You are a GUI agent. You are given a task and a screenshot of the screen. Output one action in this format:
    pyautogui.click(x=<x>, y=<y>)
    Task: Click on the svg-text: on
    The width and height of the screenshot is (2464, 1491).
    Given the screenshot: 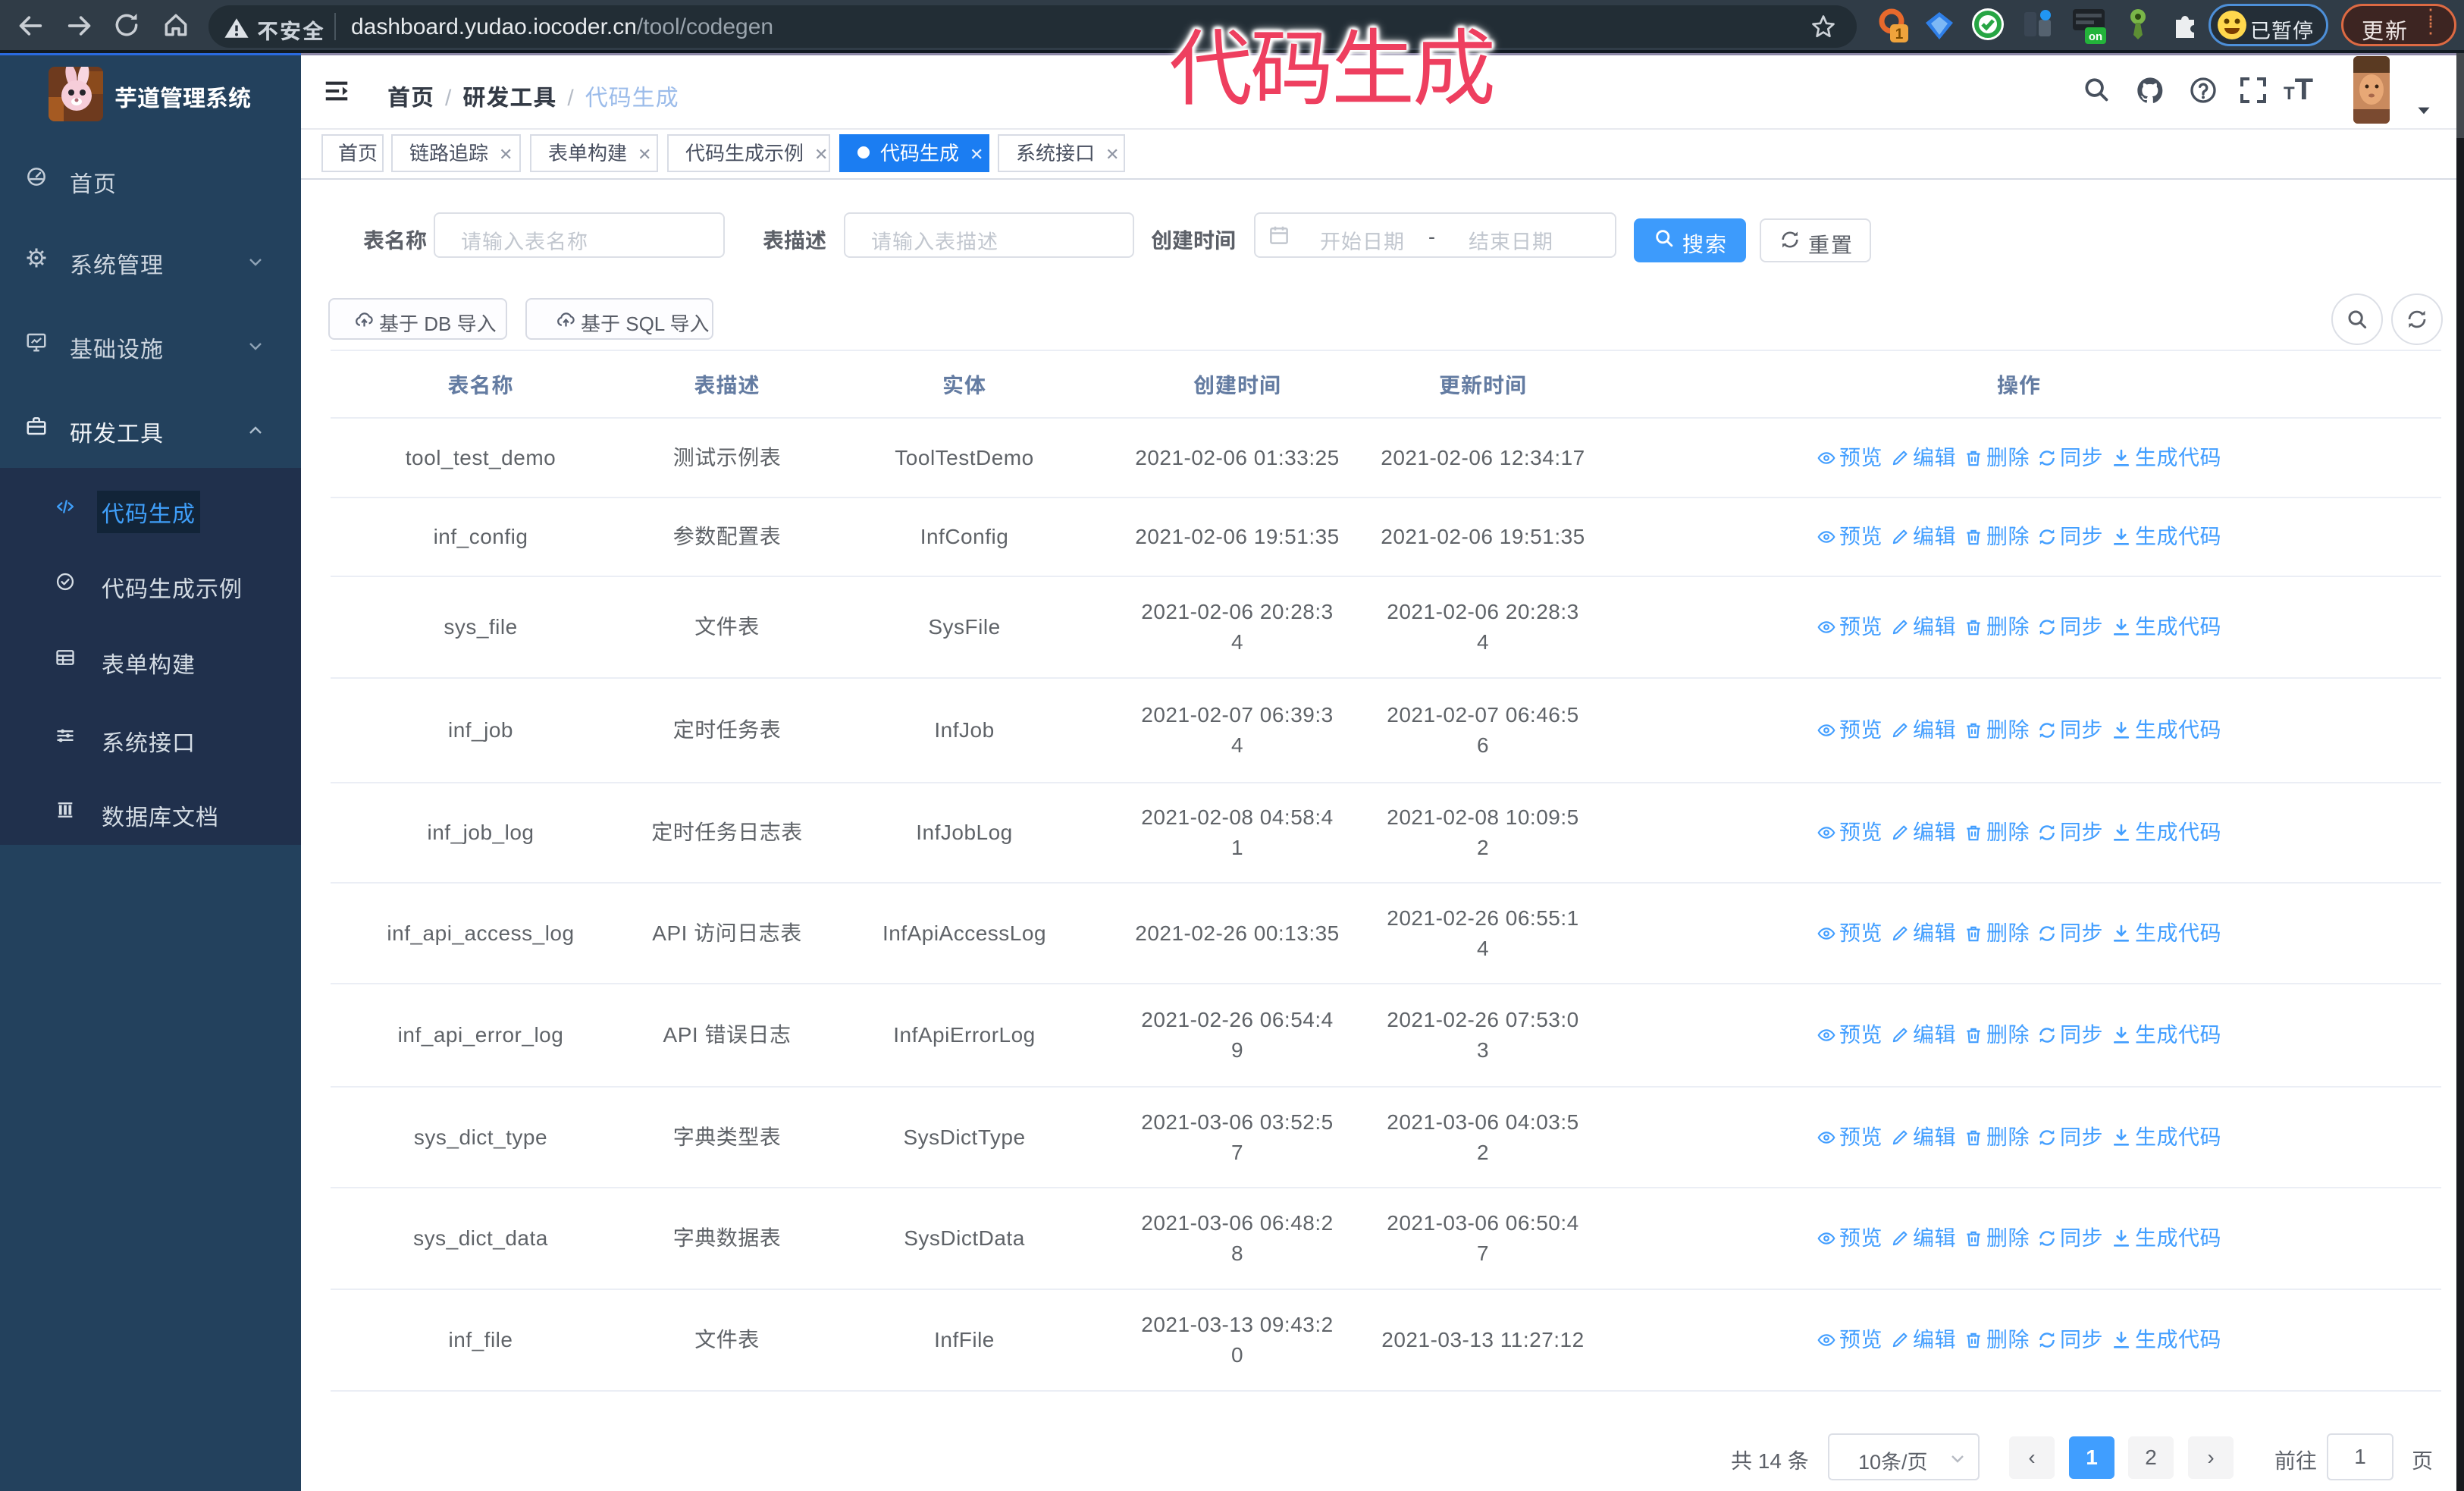 What is the action you would take?
    pyautogui.click(x=2096, y=36)
    